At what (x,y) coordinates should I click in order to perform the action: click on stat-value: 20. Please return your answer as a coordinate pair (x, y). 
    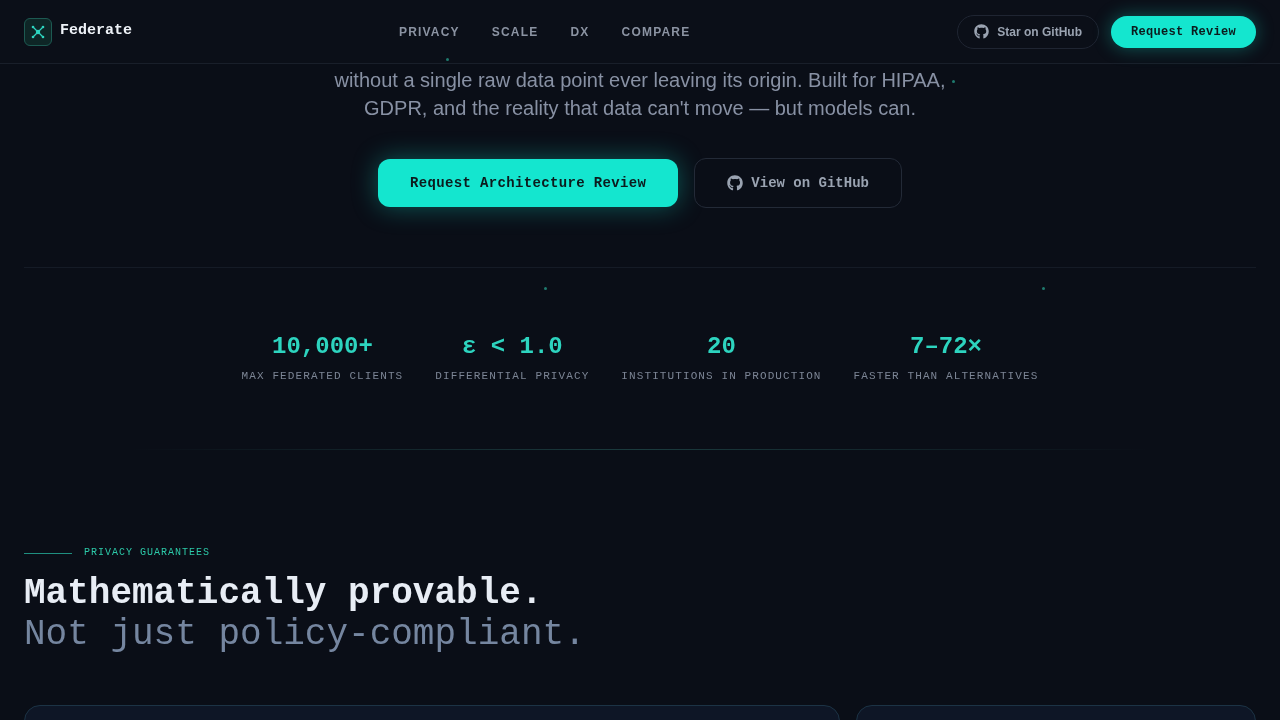
    Looking at the image, I should click on (721, 347).